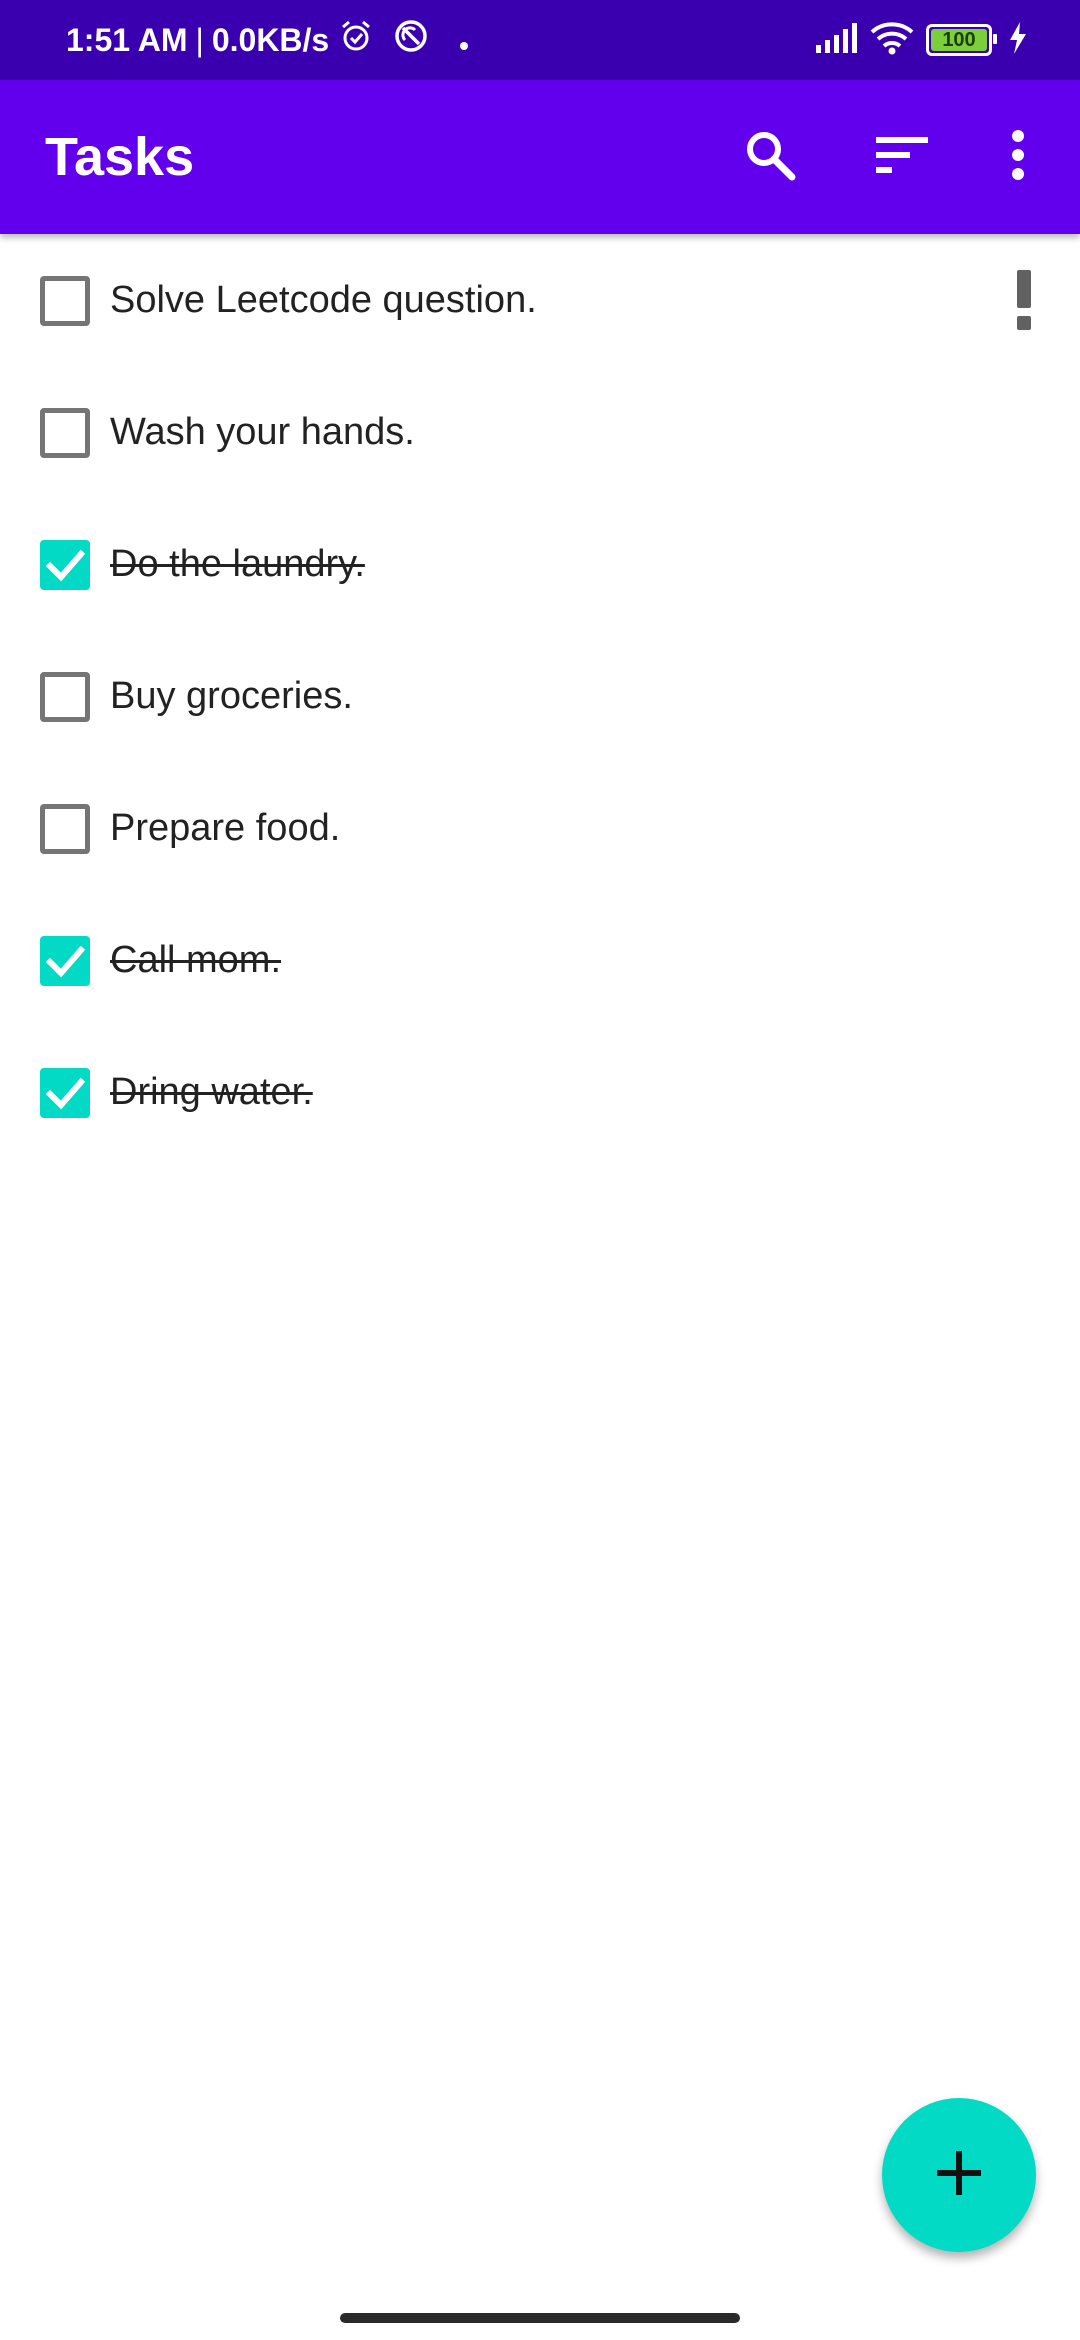  What do you see at coordinates (540, 157) in the screenshot?
I see `app-bar: Tasks` at bounding box center [540, 157].